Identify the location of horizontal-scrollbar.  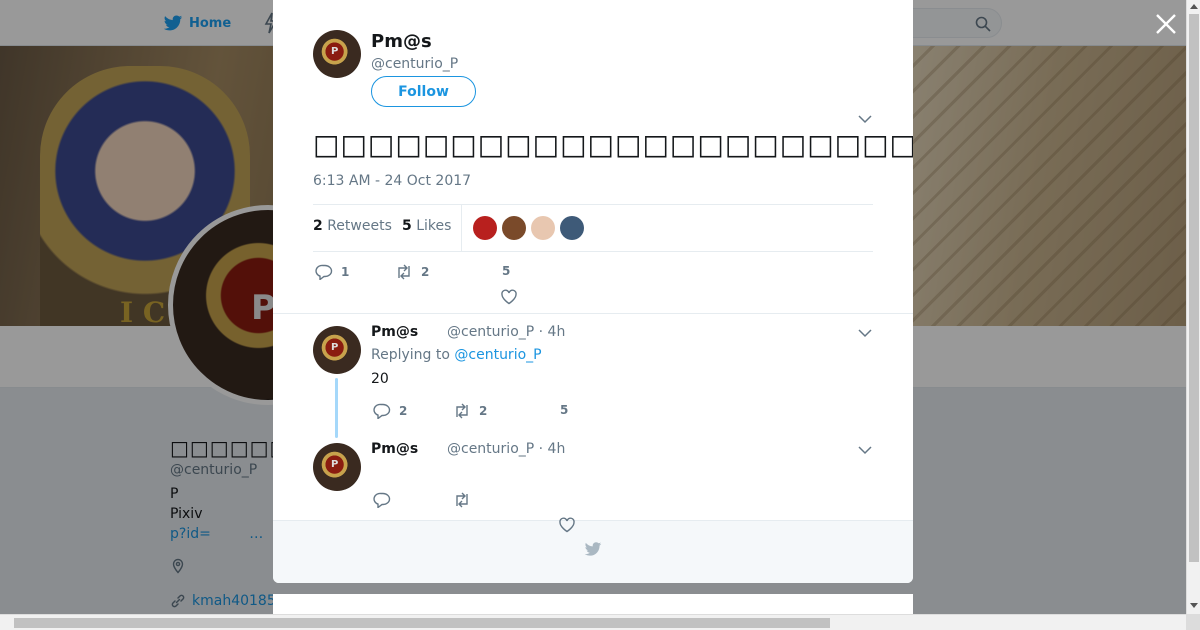
(593, 622).